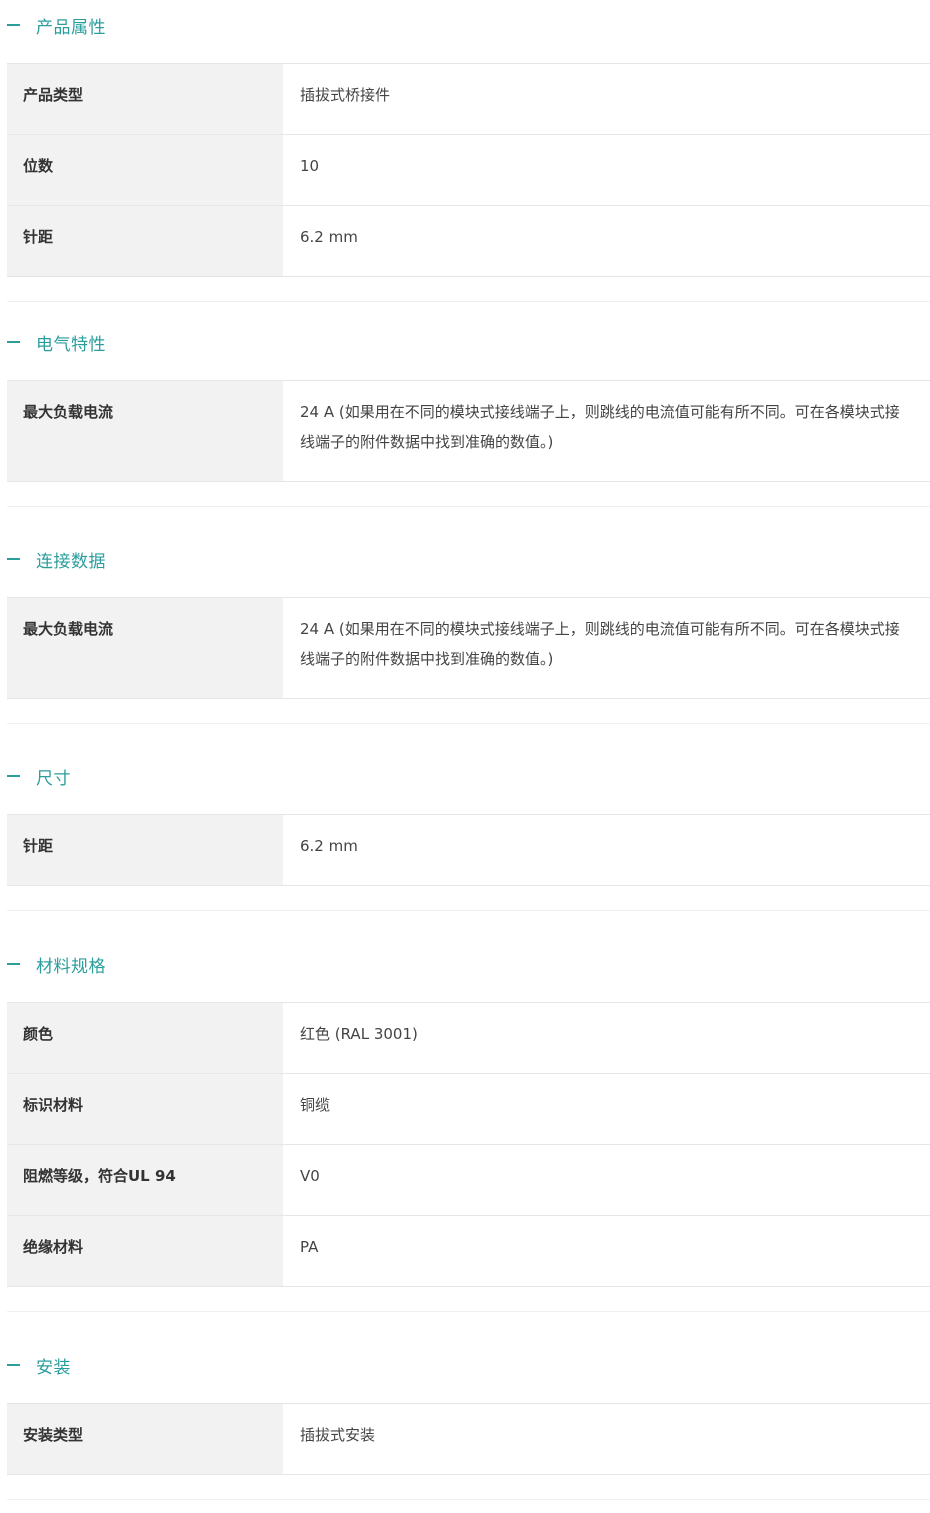 This screenshot has width=930, height=1513. What do you see at coordinates (465, 342) in the screenshot?
I see `section-header-electrical: 电气特性` at bounding box center [465, 342].